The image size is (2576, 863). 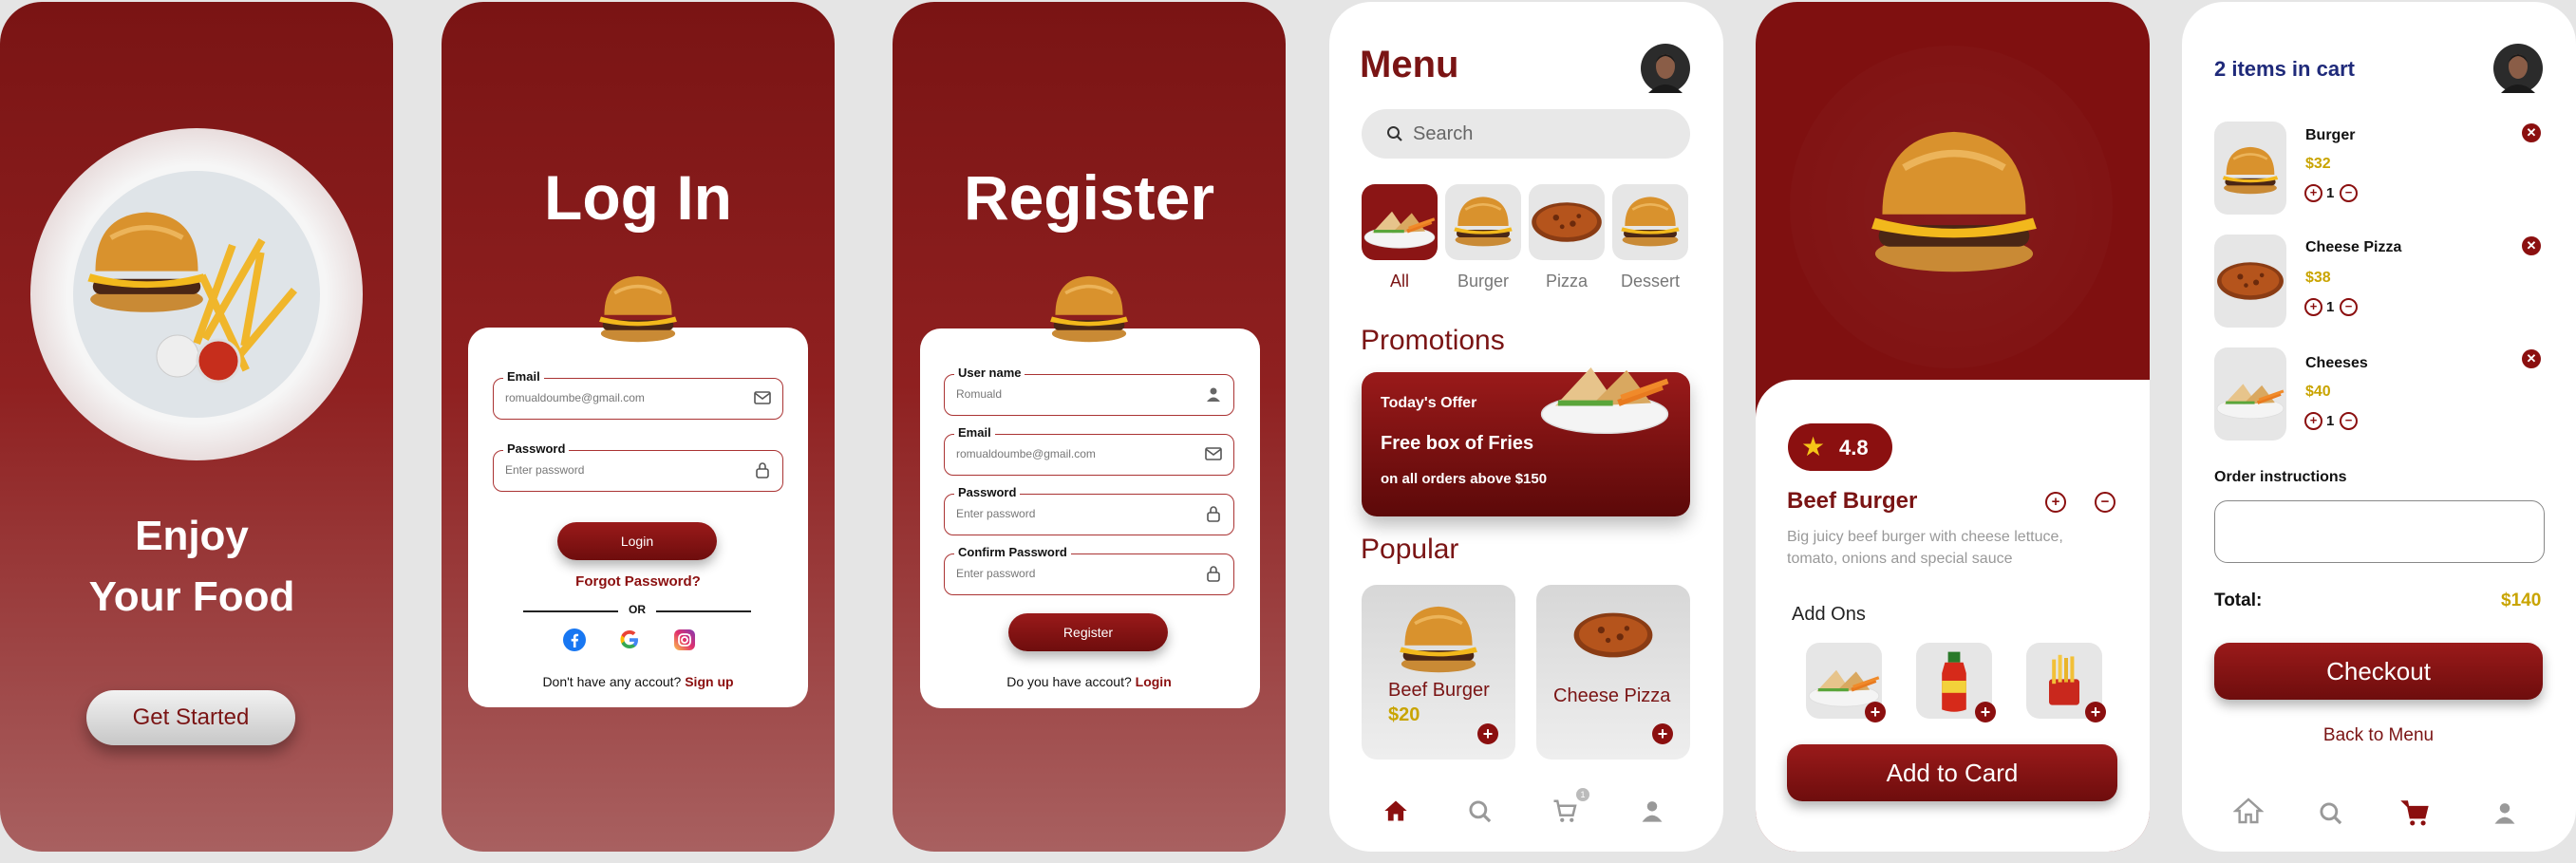 What do you see at coordinates (1089, 570) in the screenshot?
I see `confirm-password-field: Confirm Password Enter password` at bounding box center [1089, 570].